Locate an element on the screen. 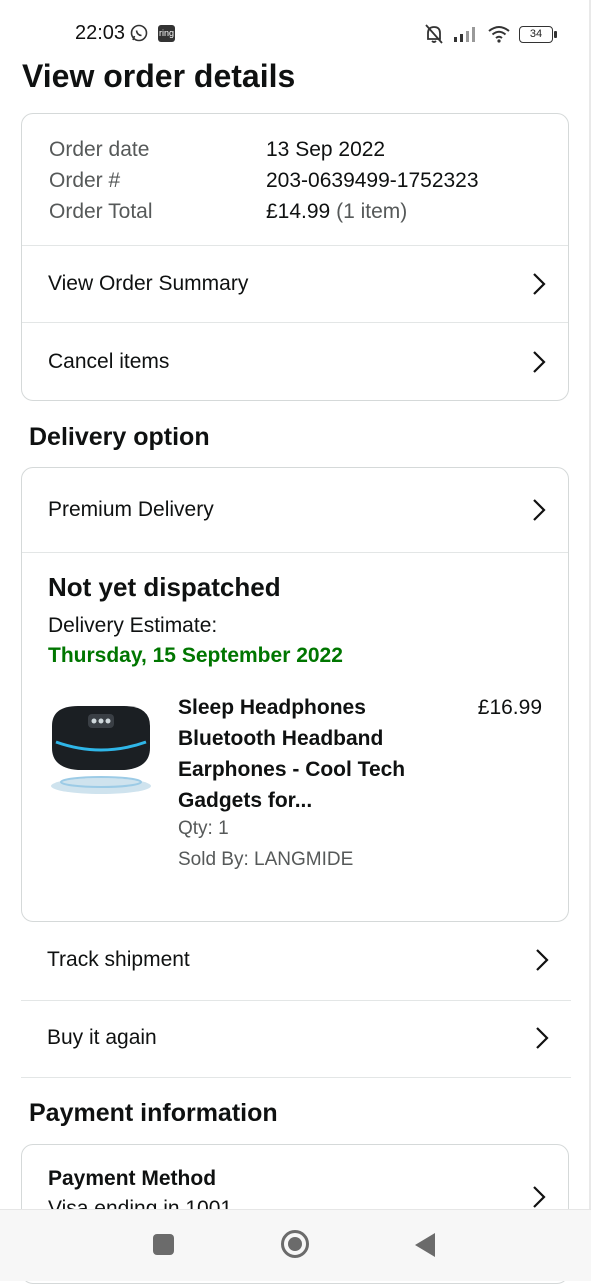  buy-it-again-label: Buy it again is located at coordinates (102, 1037).